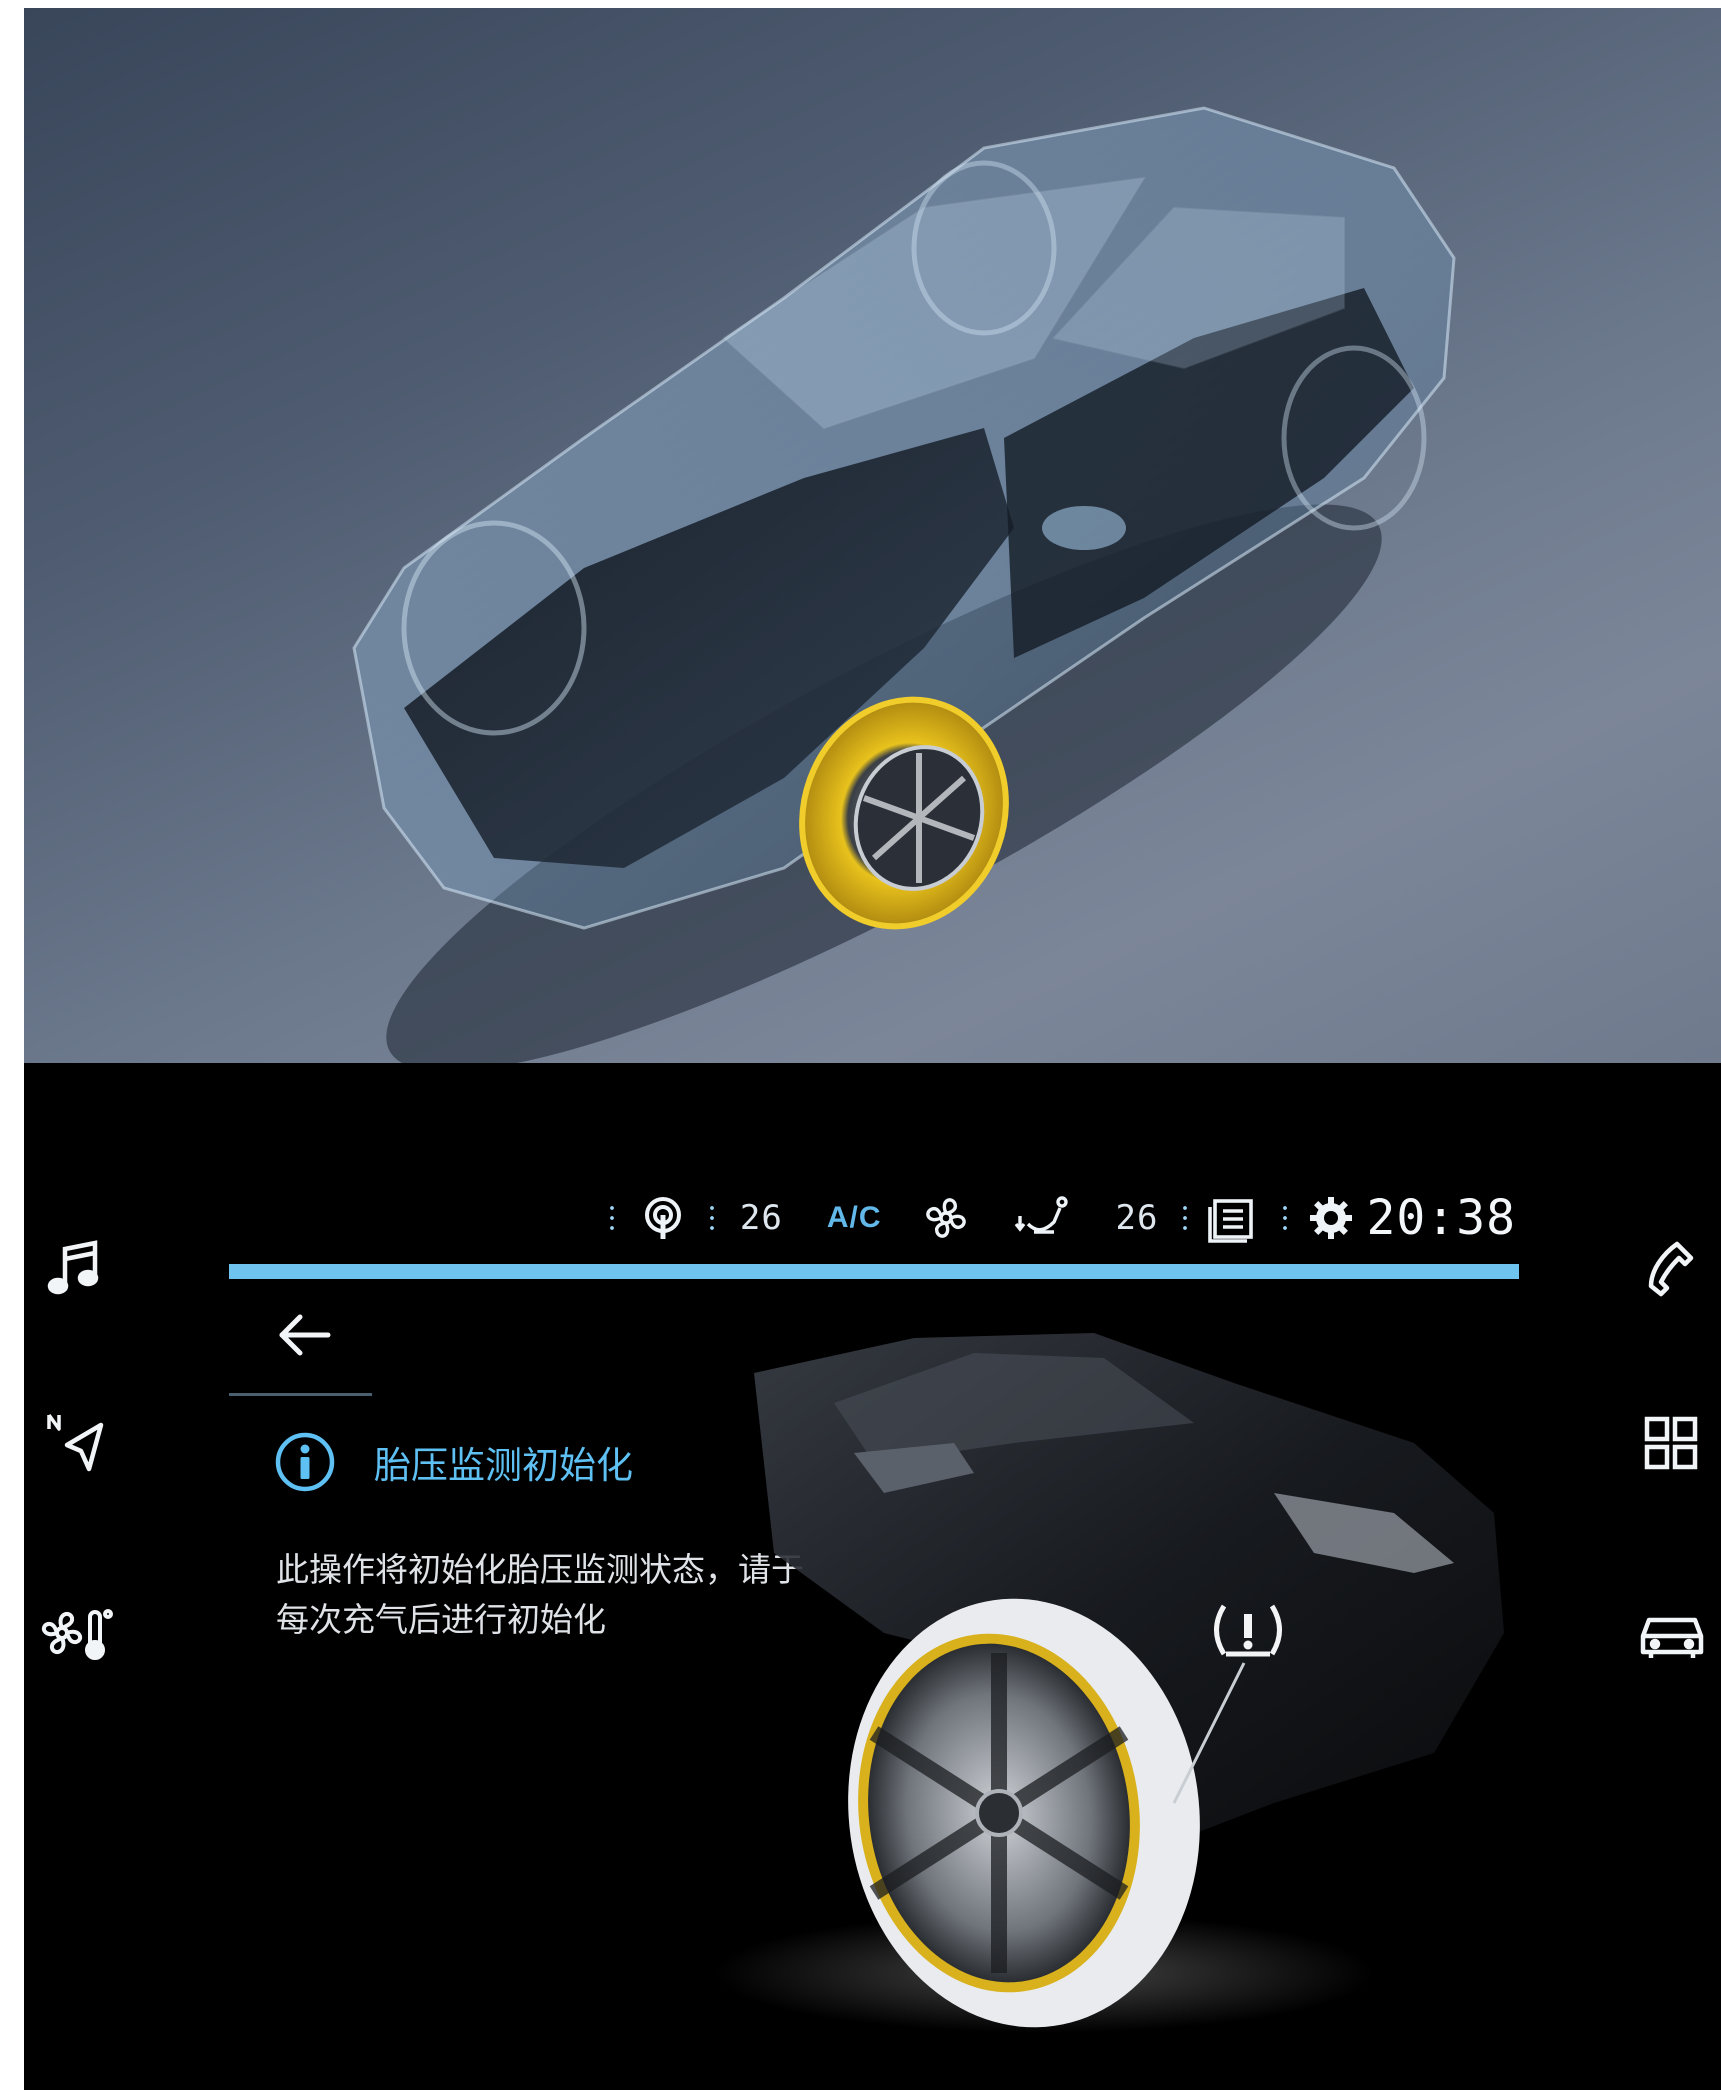 This screenshot has height=2090, width=1721. Describe the element at coordinates (946, 1218) in the screenshot. I see `fan-icon` at that location.